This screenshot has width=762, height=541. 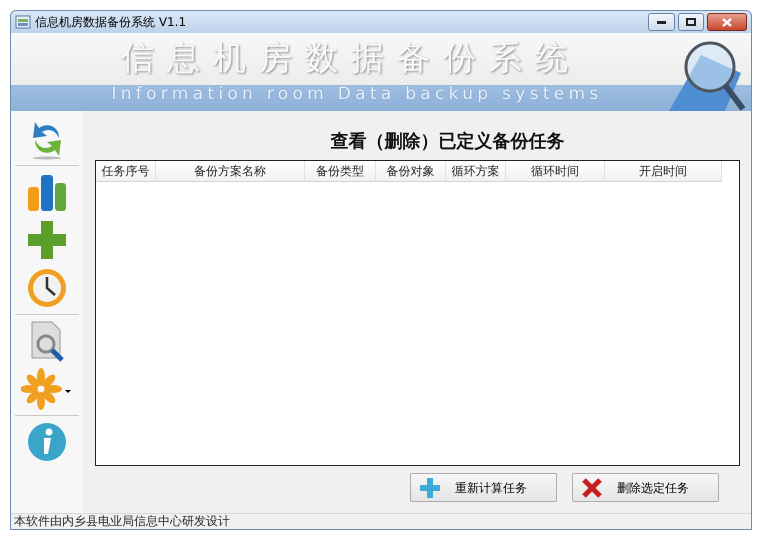 I want to click on close-button, so click(x=727, y=22).